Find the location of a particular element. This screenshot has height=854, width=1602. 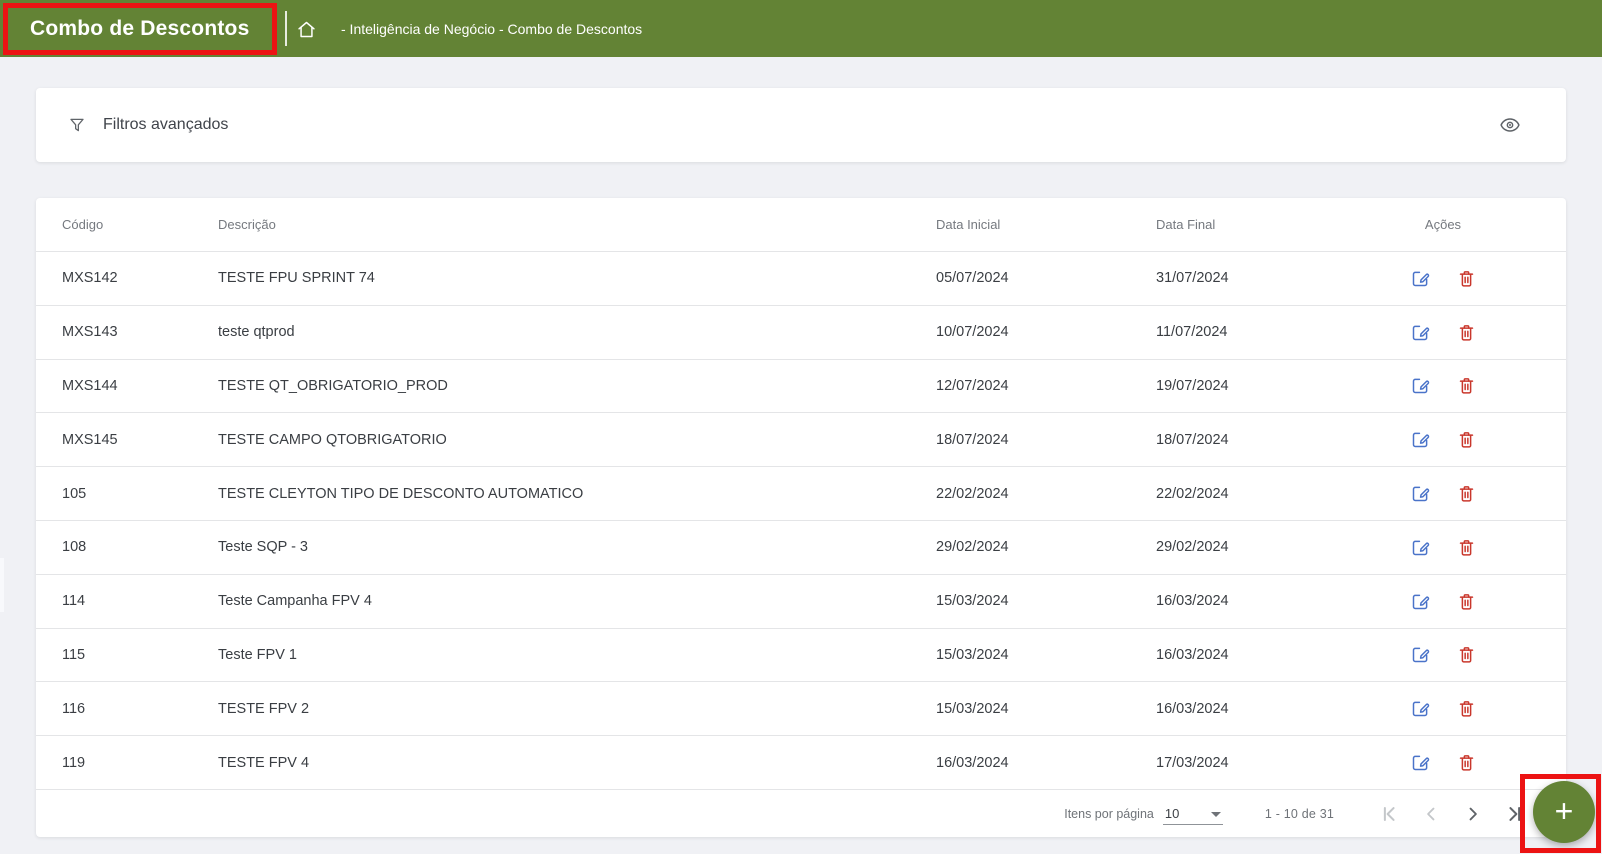

plus-icon: + is located at coordinates (1564, 810).